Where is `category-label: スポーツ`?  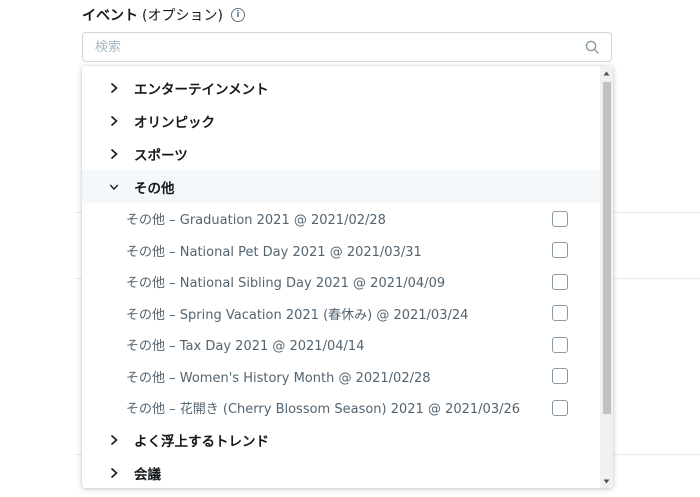
category-label: スポーツ is located at coordinates (161, 155).